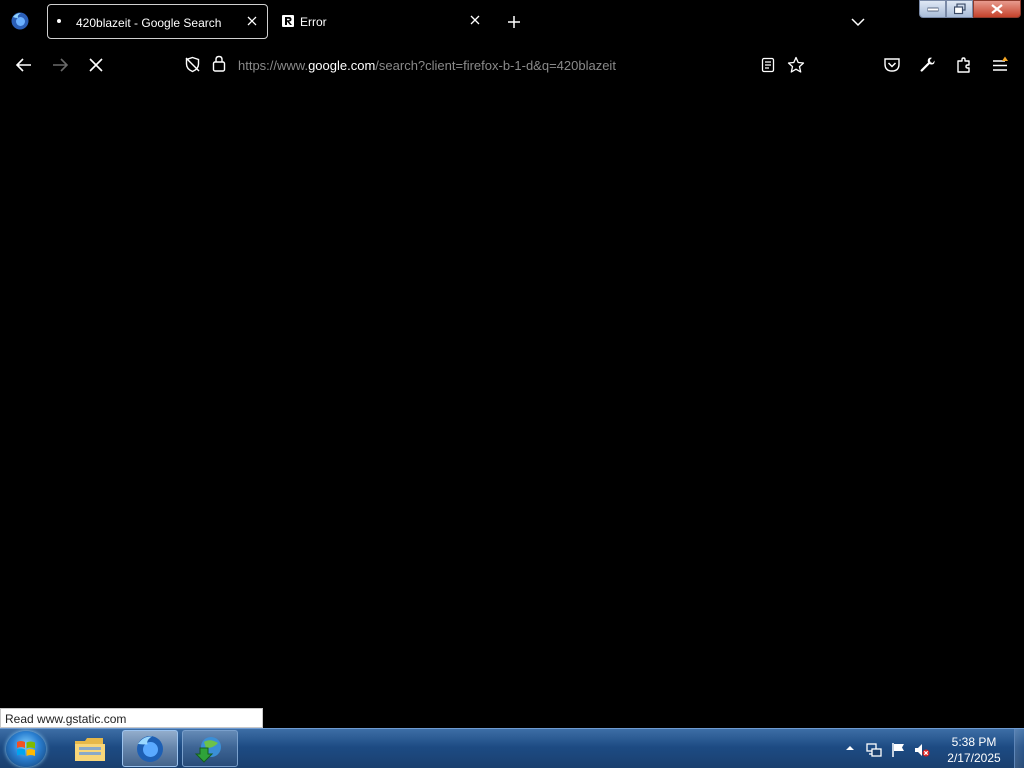 Image resolution: width=1024 pixels, height=768 pixels. I want to click on r-letter-icon, so click(288, 21).